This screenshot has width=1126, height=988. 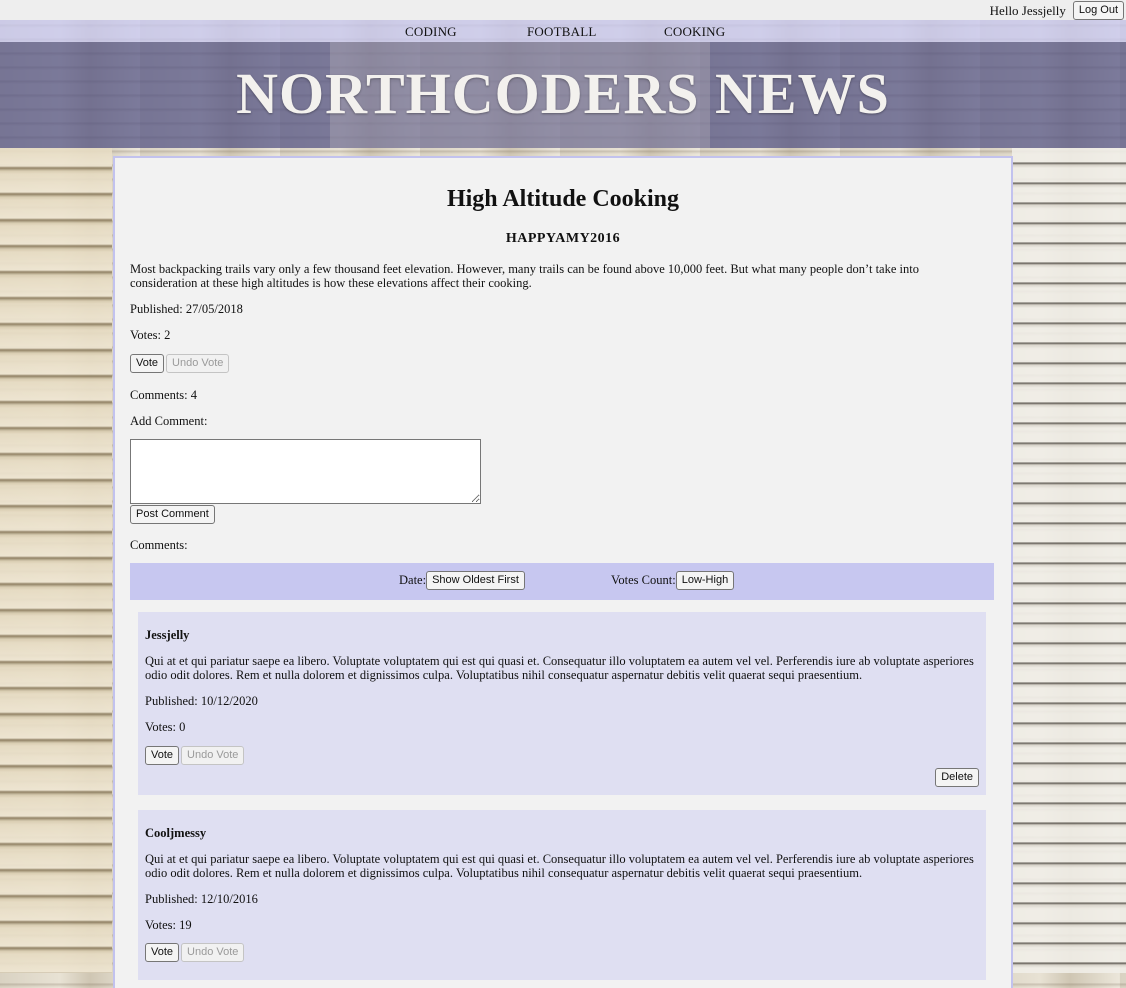 What do you see at coordinates (164, 395) in the screenshot?
I see `comments-count: Comments: 4` at bounding box center [164, 395].